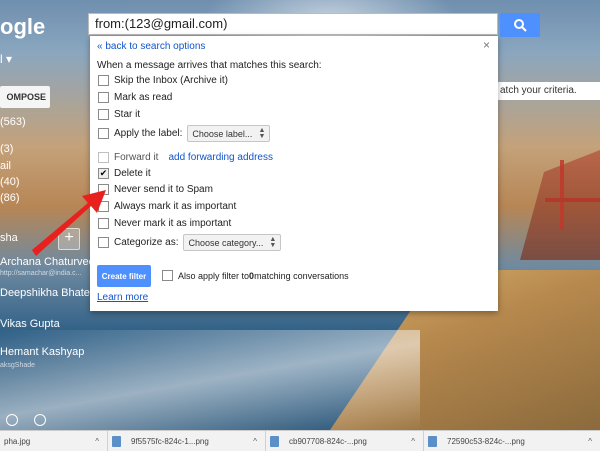  I want to click on account-dropdown: l ▾, so click(6, 59).